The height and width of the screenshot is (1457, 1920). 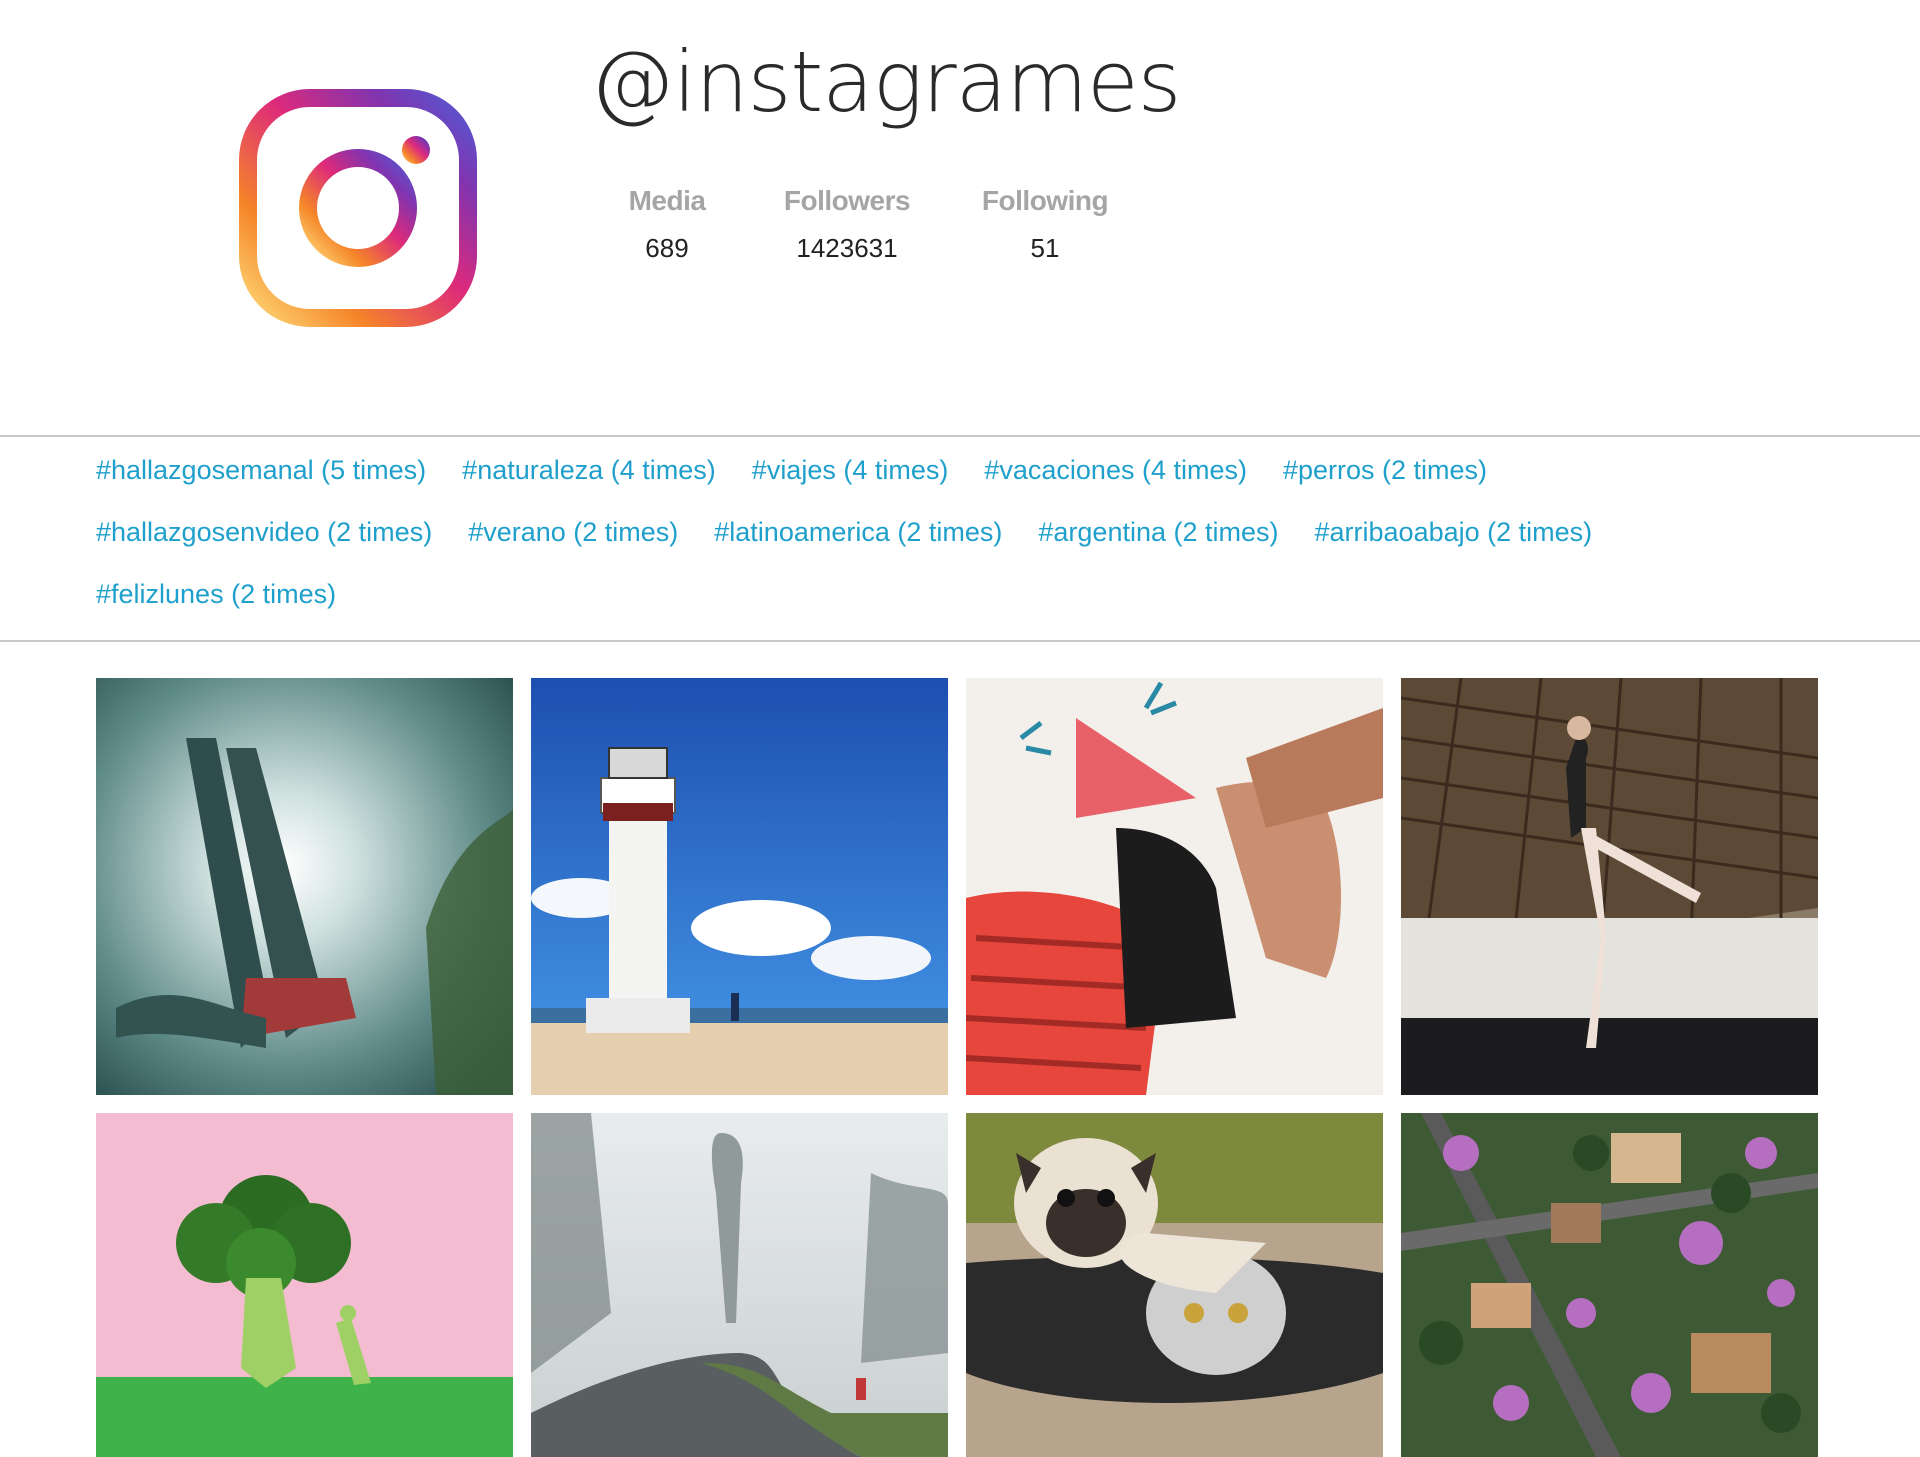 What do you see at coordinates (847, 248) in the screenshot?
I see `stat-value: 1423631` at bounding box center [847, 248].